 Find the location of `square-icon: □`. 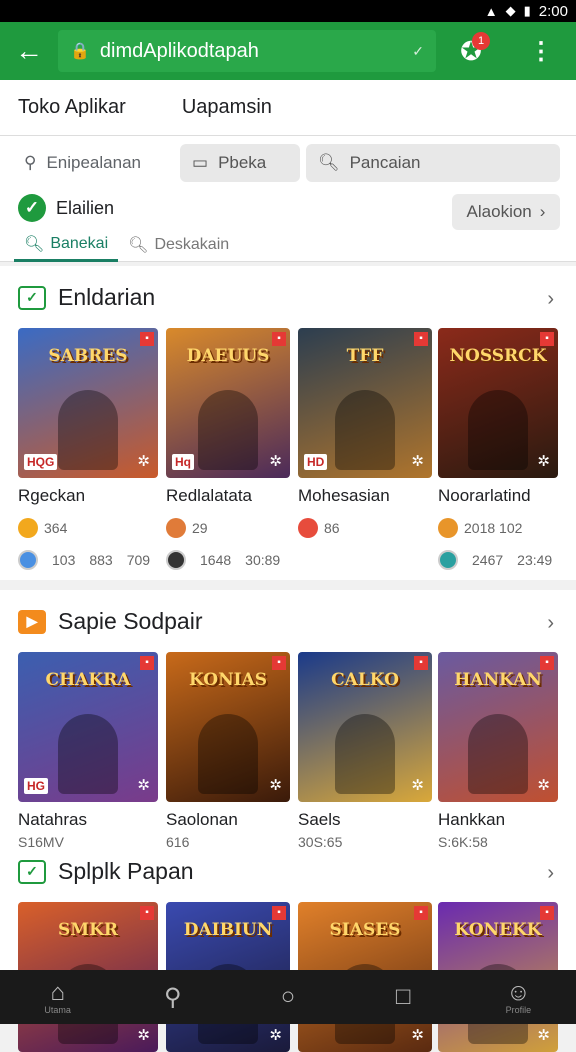

square-icon: □ is located at coordinates (403, 997).